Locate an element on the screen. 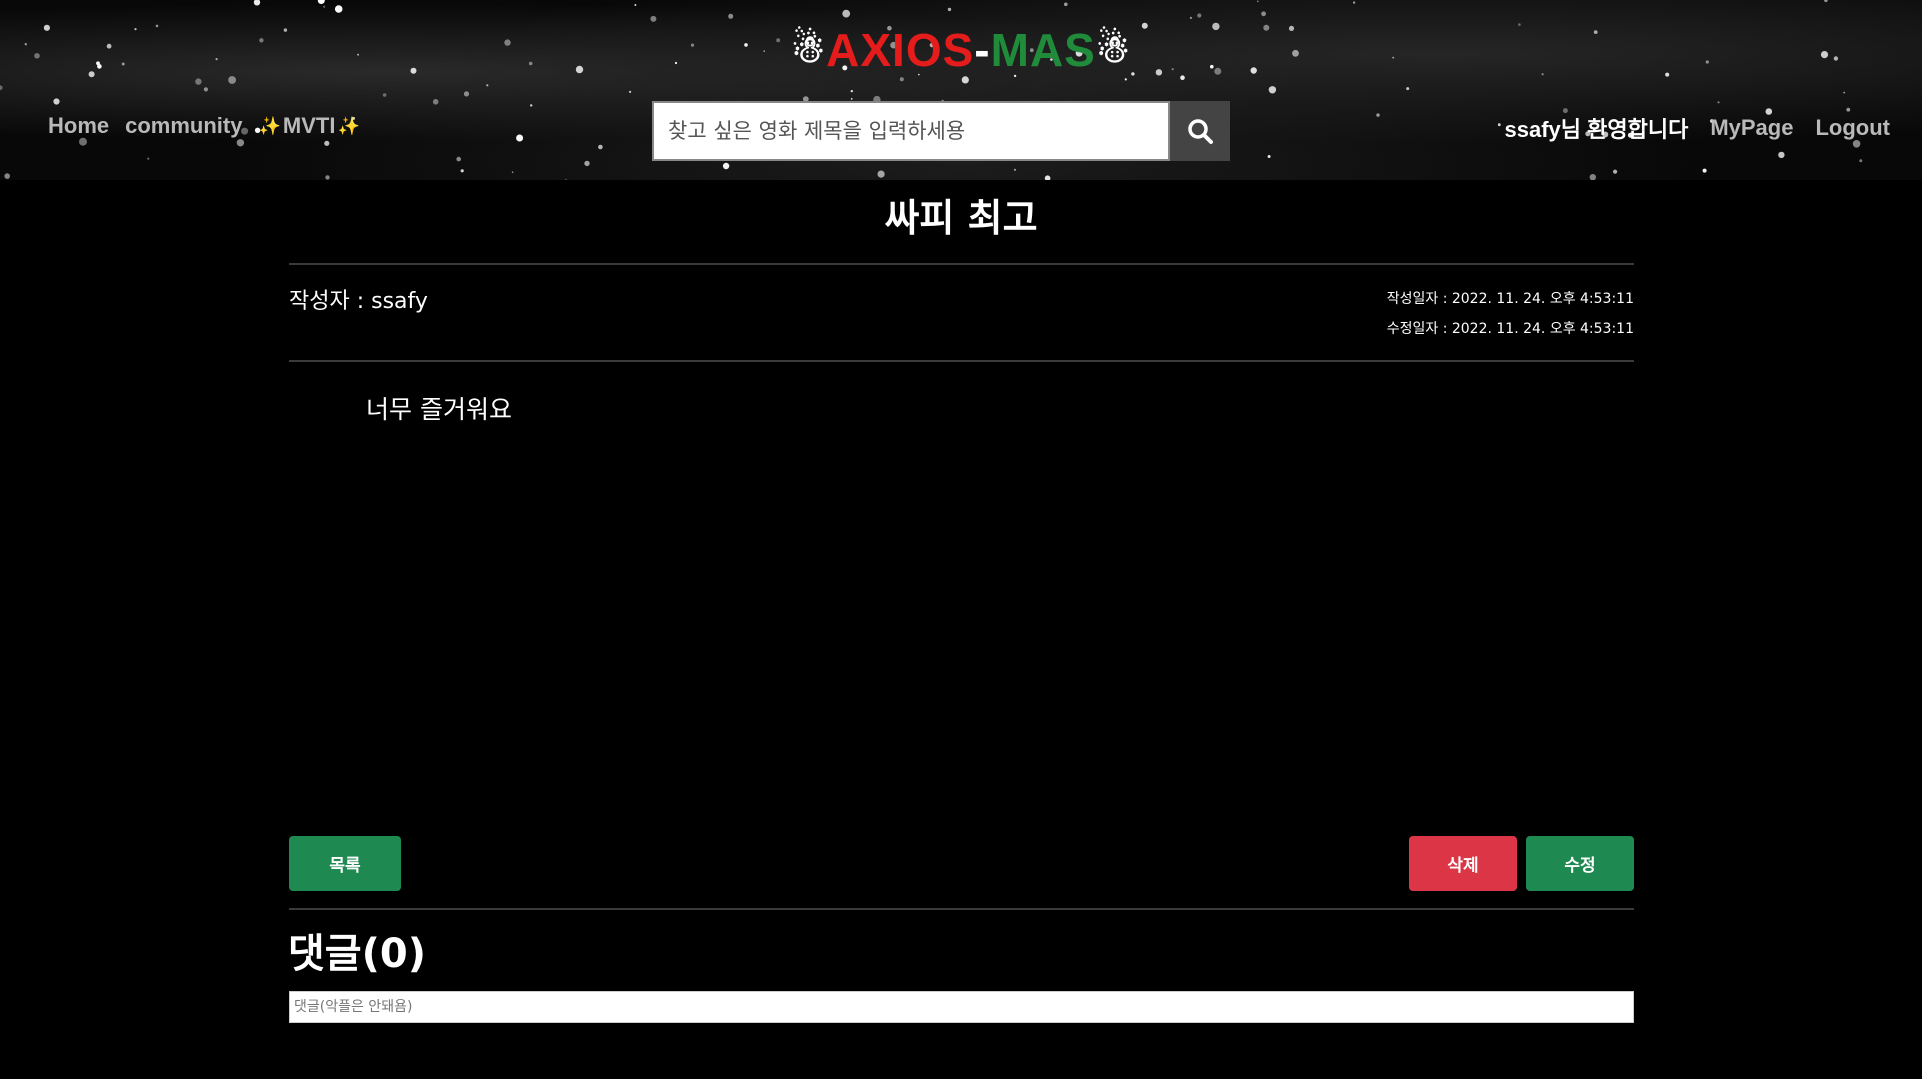  comment-input is located at coordinates (961, 1007).